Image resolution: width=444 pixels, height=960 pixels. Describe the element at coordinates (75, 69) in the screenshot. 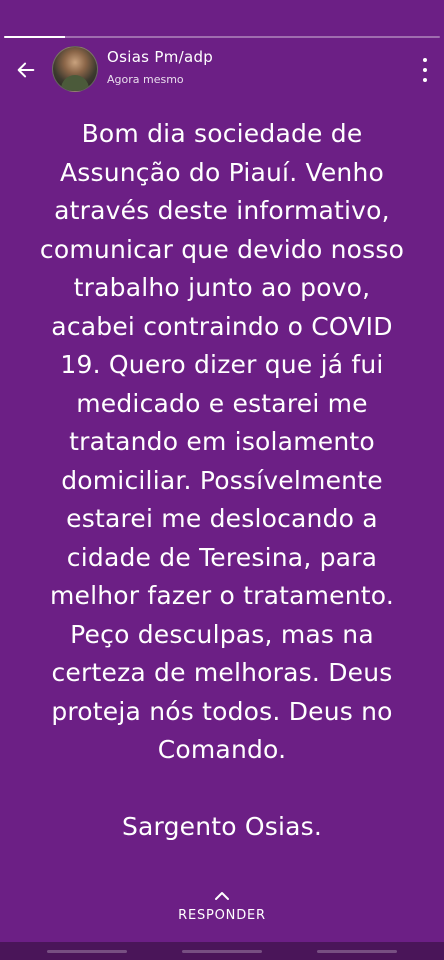

I see `avatar` at that location.